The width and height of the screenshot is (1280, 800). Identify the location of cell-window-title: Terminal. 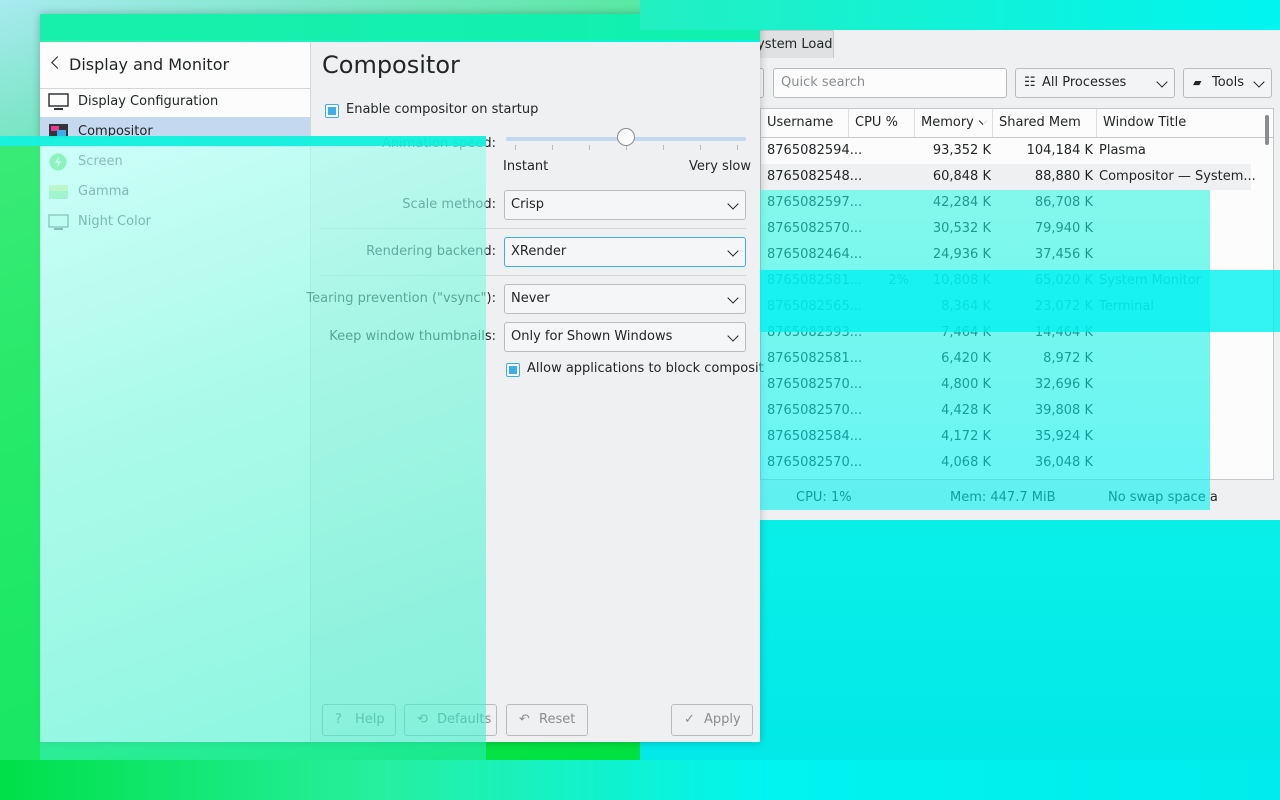
(1126, 306).